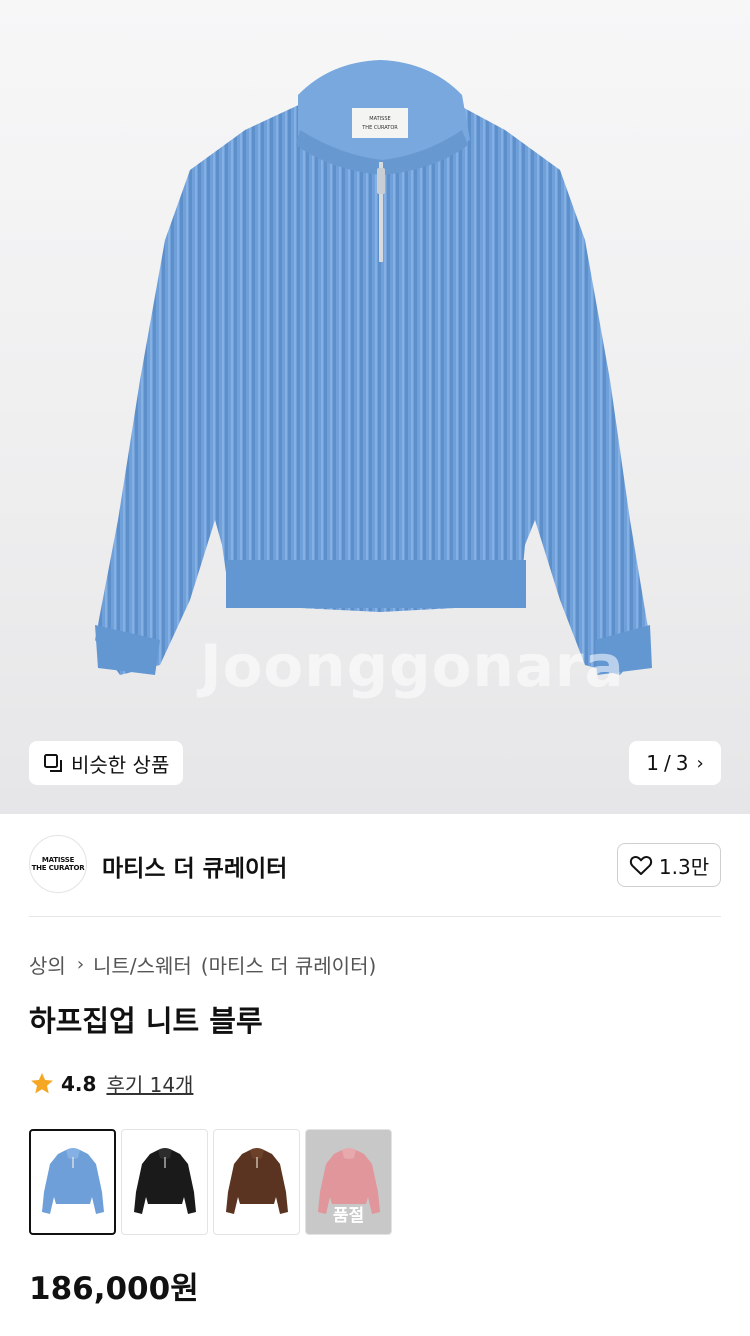  I want to click on svg-text: THE CURATOR, so click(379, 128).